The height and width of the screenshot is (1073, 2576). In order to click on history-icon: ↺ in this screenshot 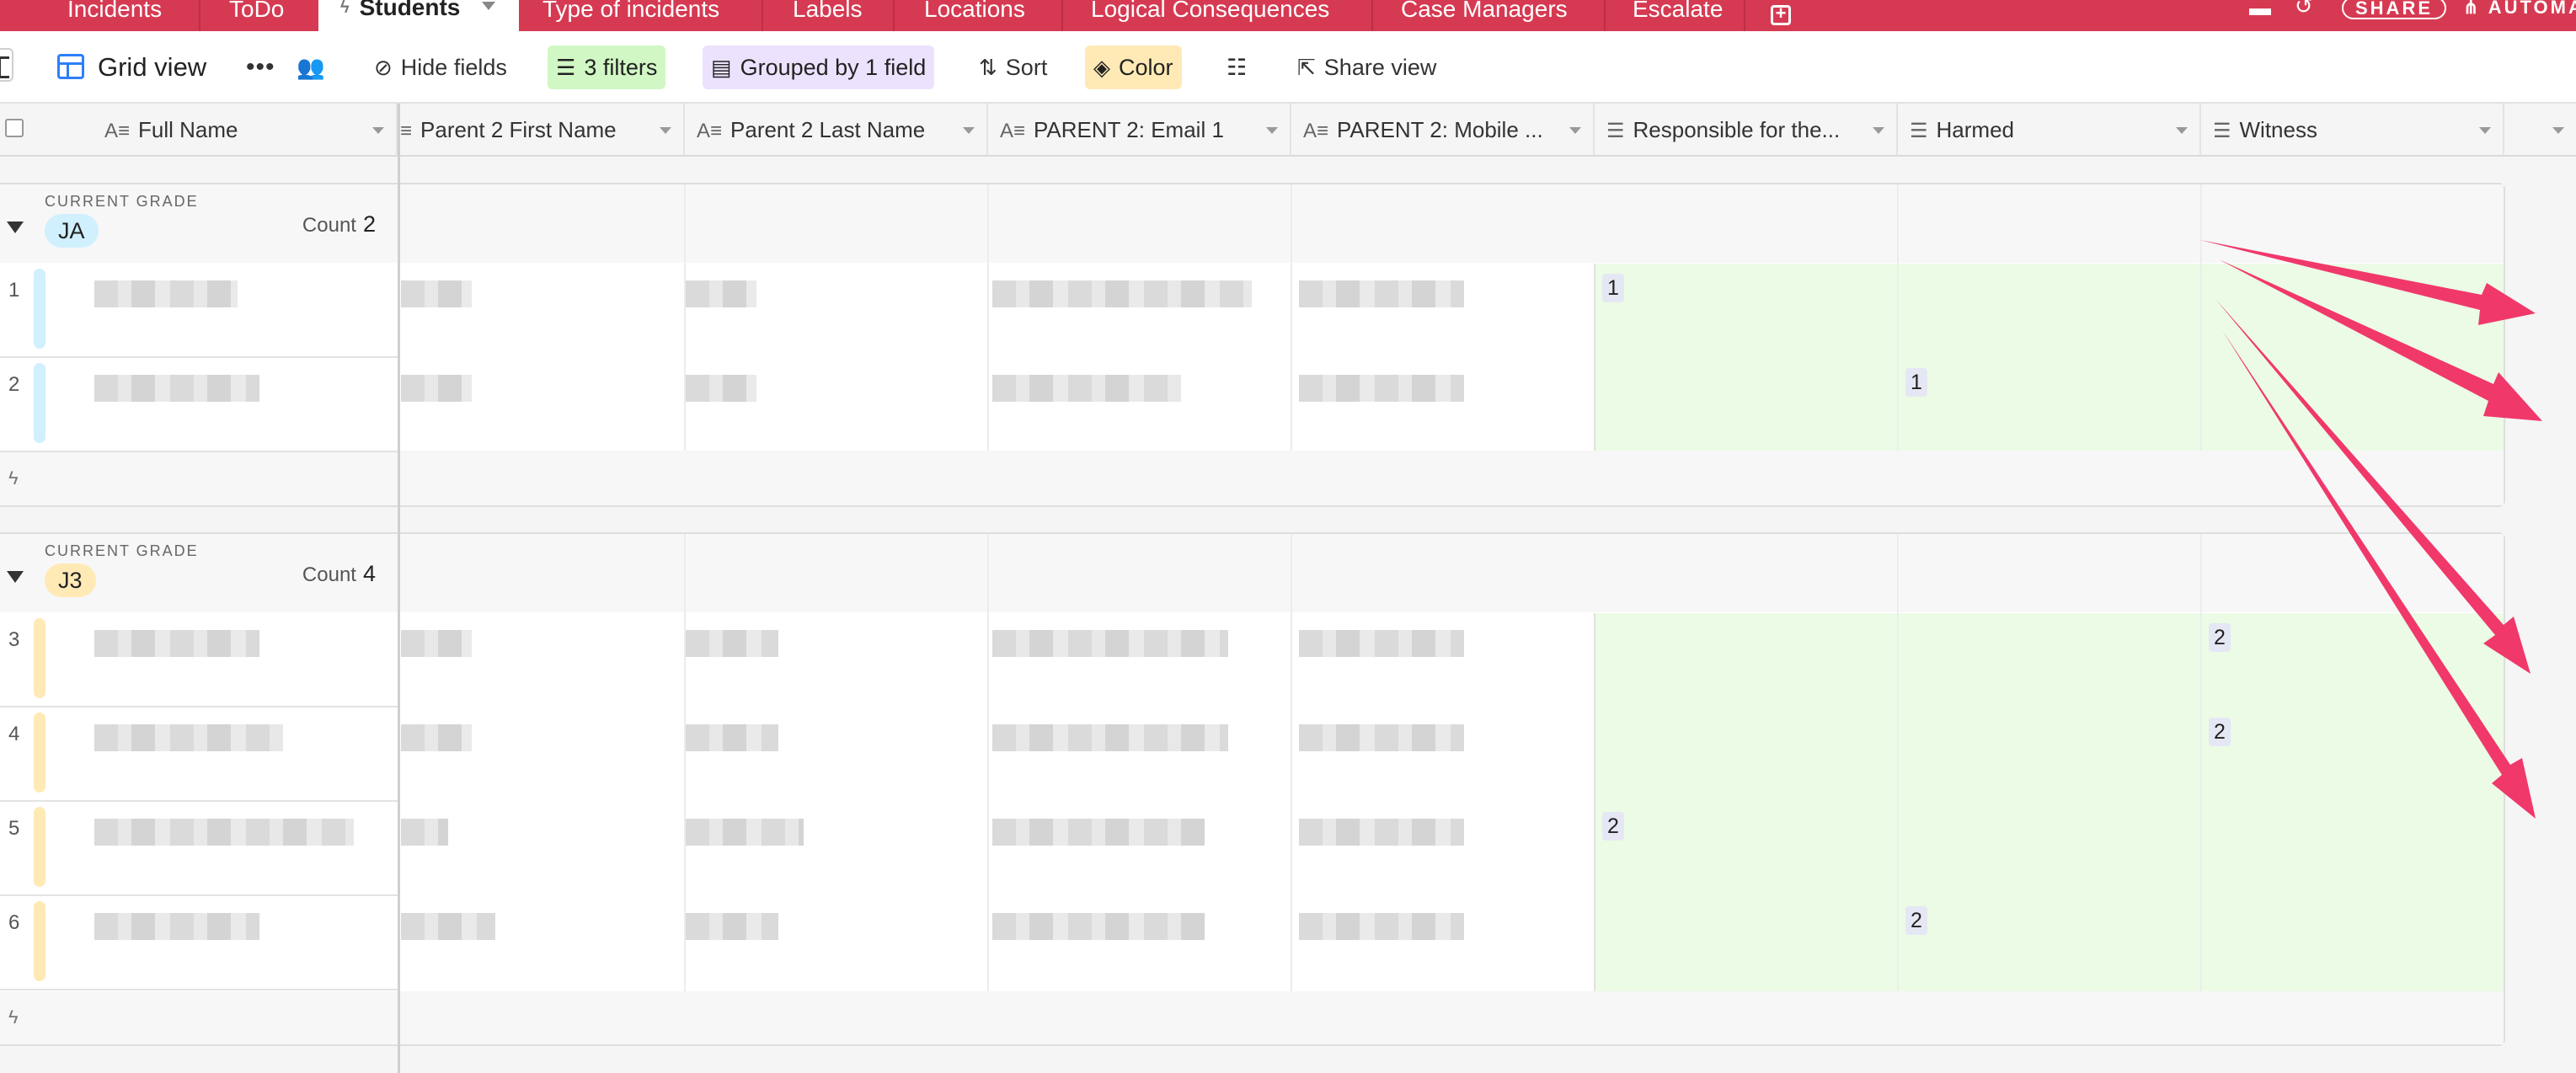, I will do `click(2304, 8)`.